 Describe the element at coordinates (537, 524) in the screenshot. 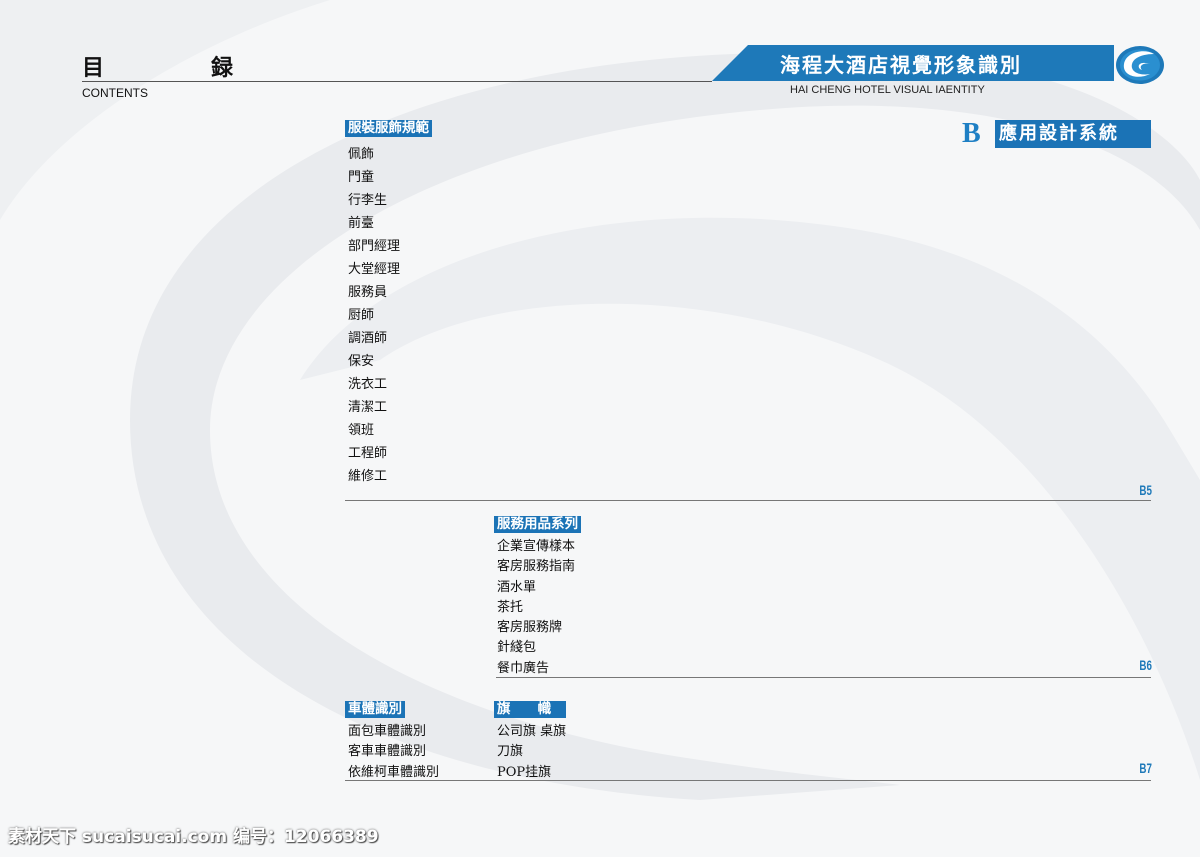

I see `service-section-title: 服務用品系列` at that location.